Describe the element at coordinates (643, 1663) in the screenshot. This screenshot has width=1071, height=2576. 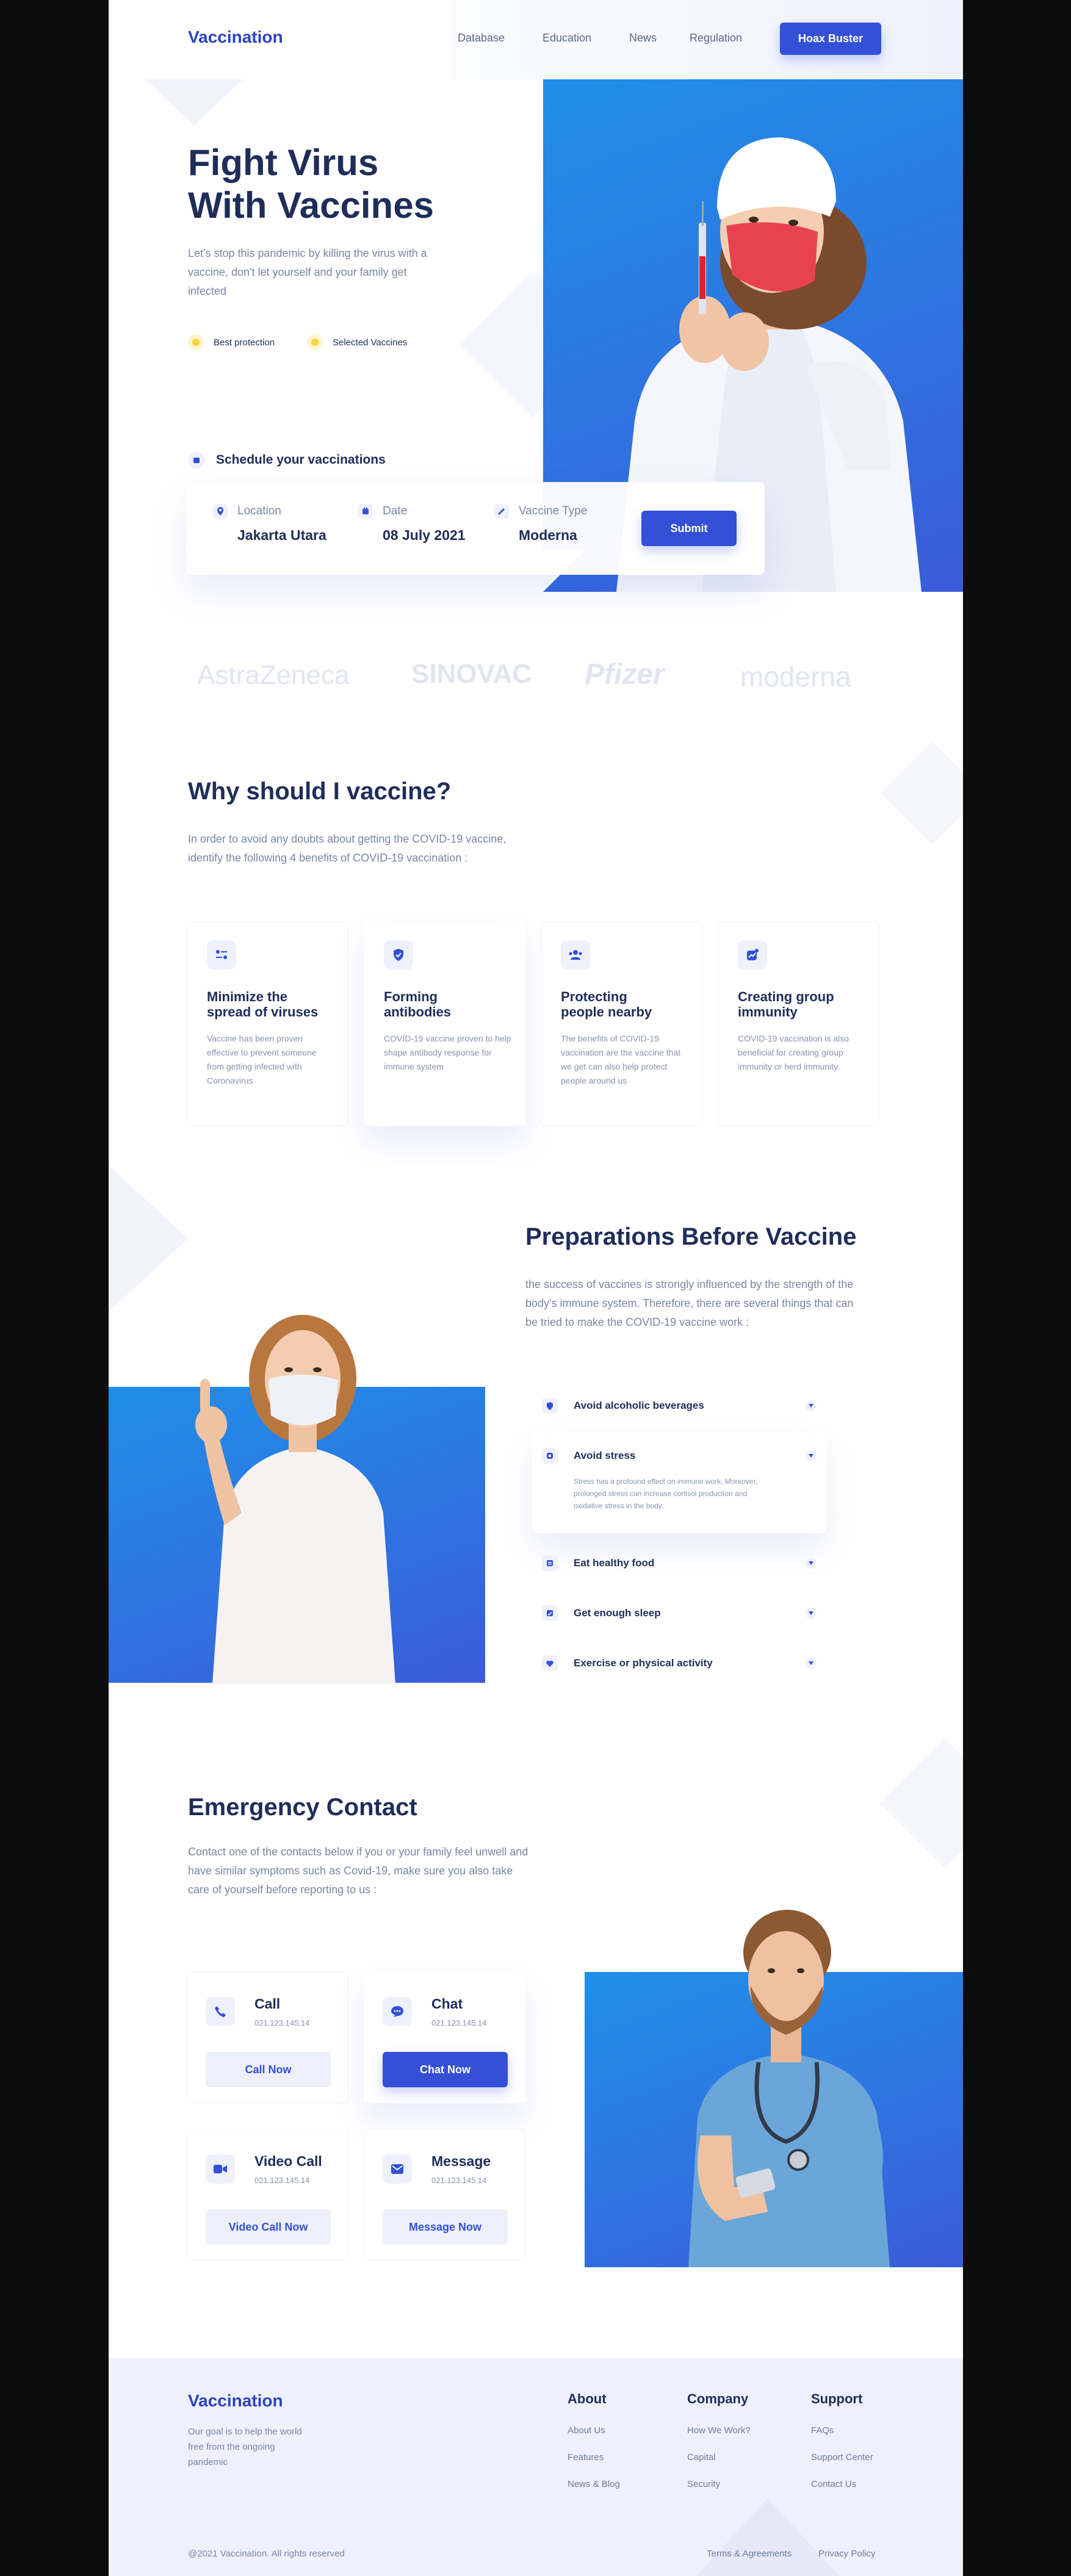
I see `prep-item-label: Exercise or physical activity` at that location.